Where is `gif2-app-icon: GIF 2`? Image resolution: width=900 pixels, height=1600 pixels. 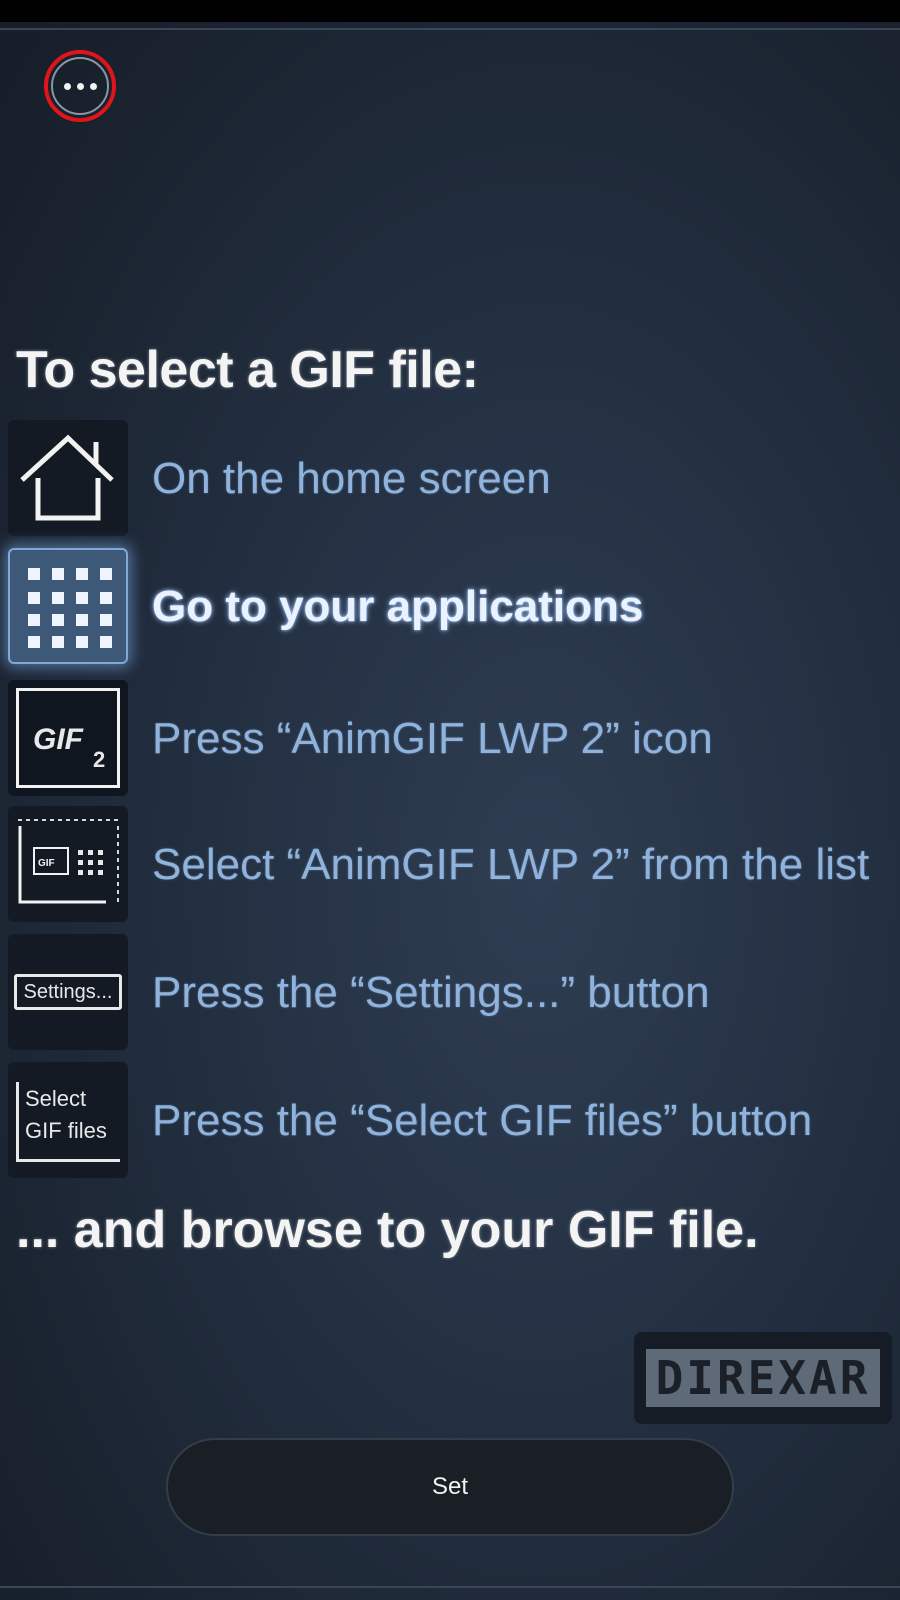
gif2-app-icon: GIF 2 is located at coordinates (68, 738).